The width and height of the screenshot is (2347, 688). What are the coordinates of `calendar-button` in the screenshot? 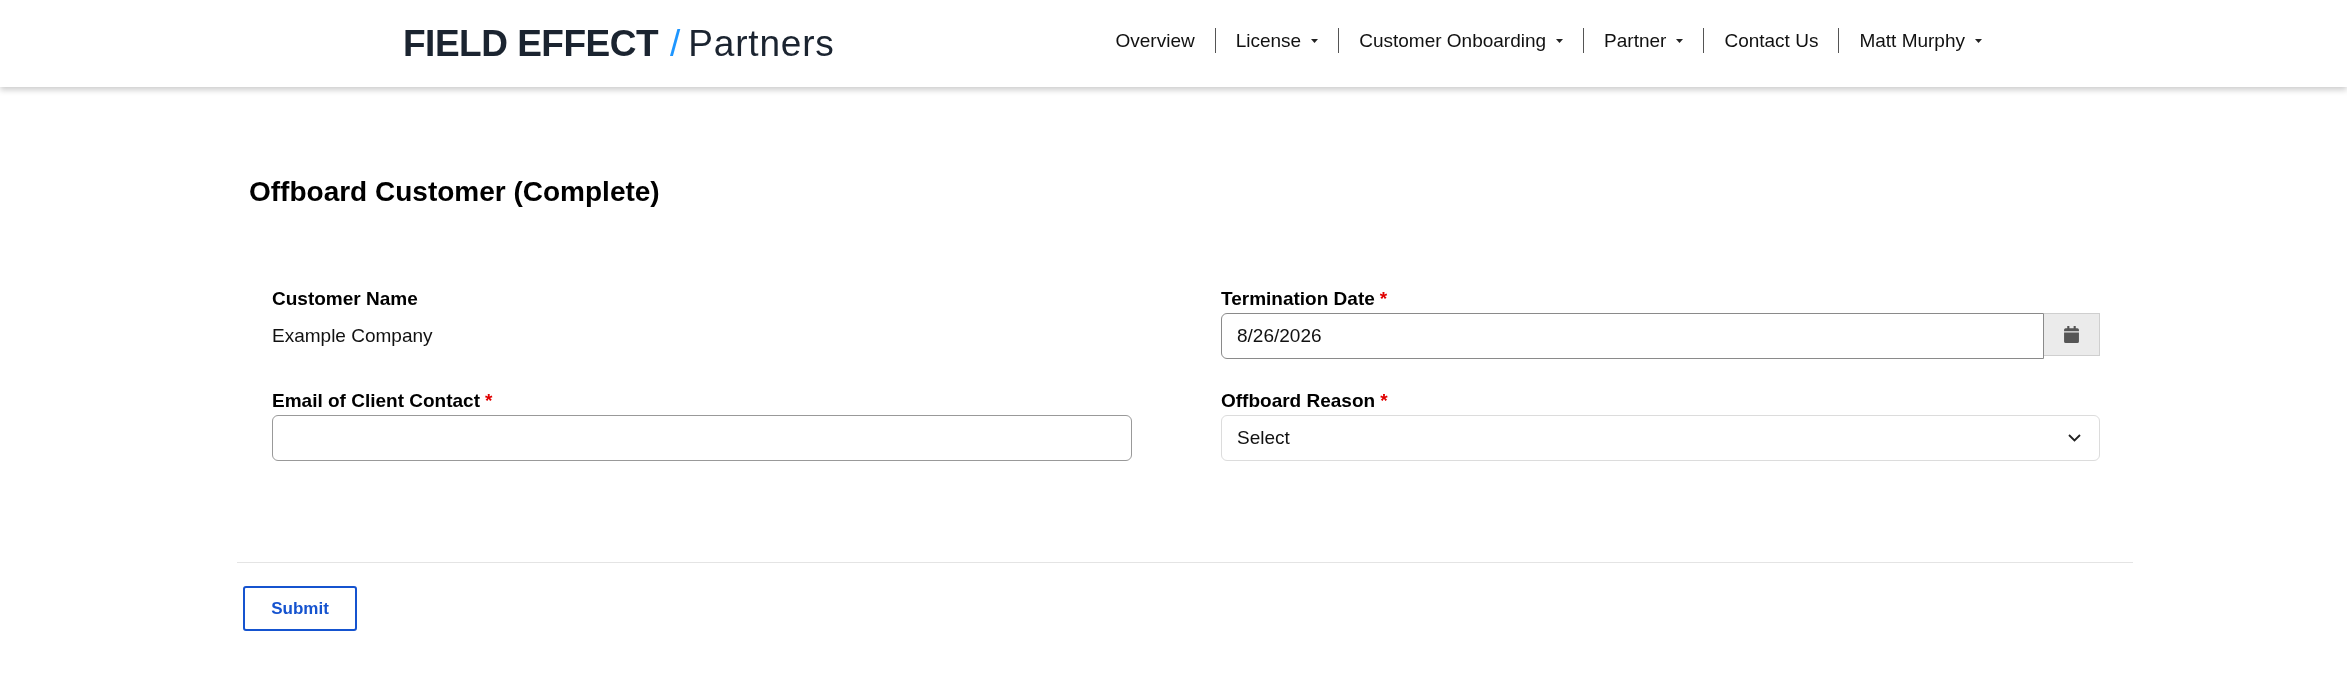 It's located at (2072, 334).